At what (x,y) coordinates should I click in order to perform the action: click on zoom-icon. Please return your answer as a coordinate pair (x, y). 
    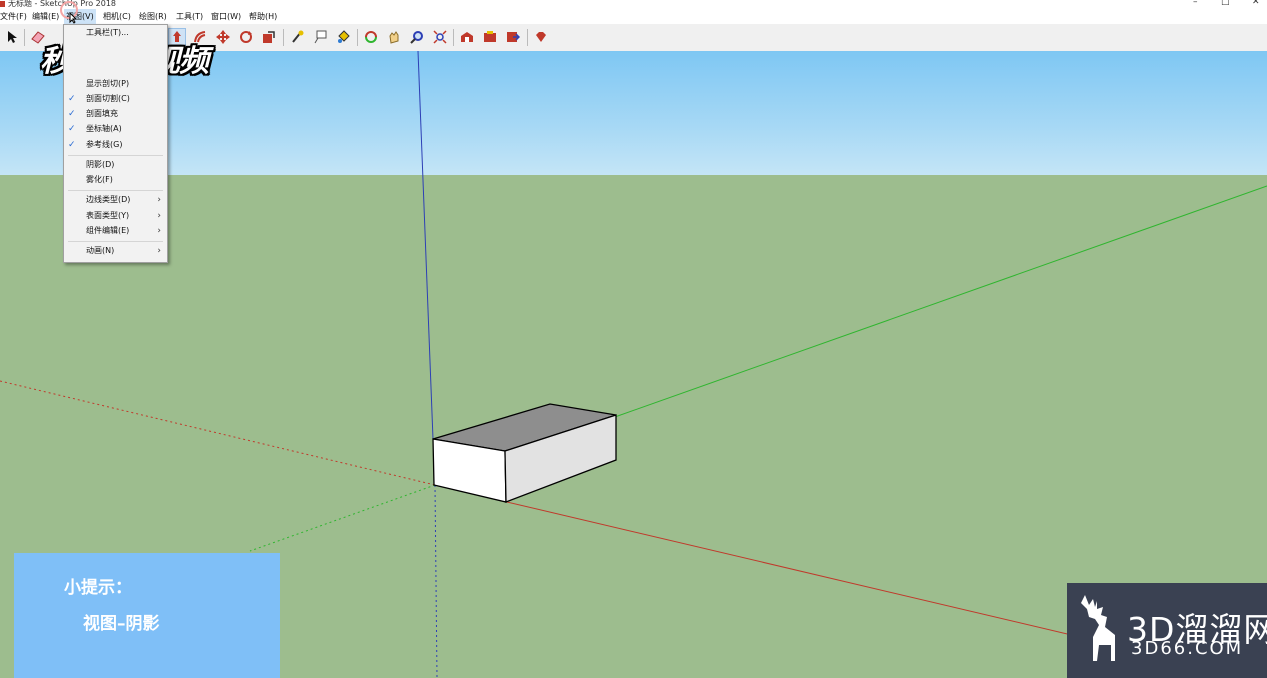
    Looking at the image, I should click on (417, 37).